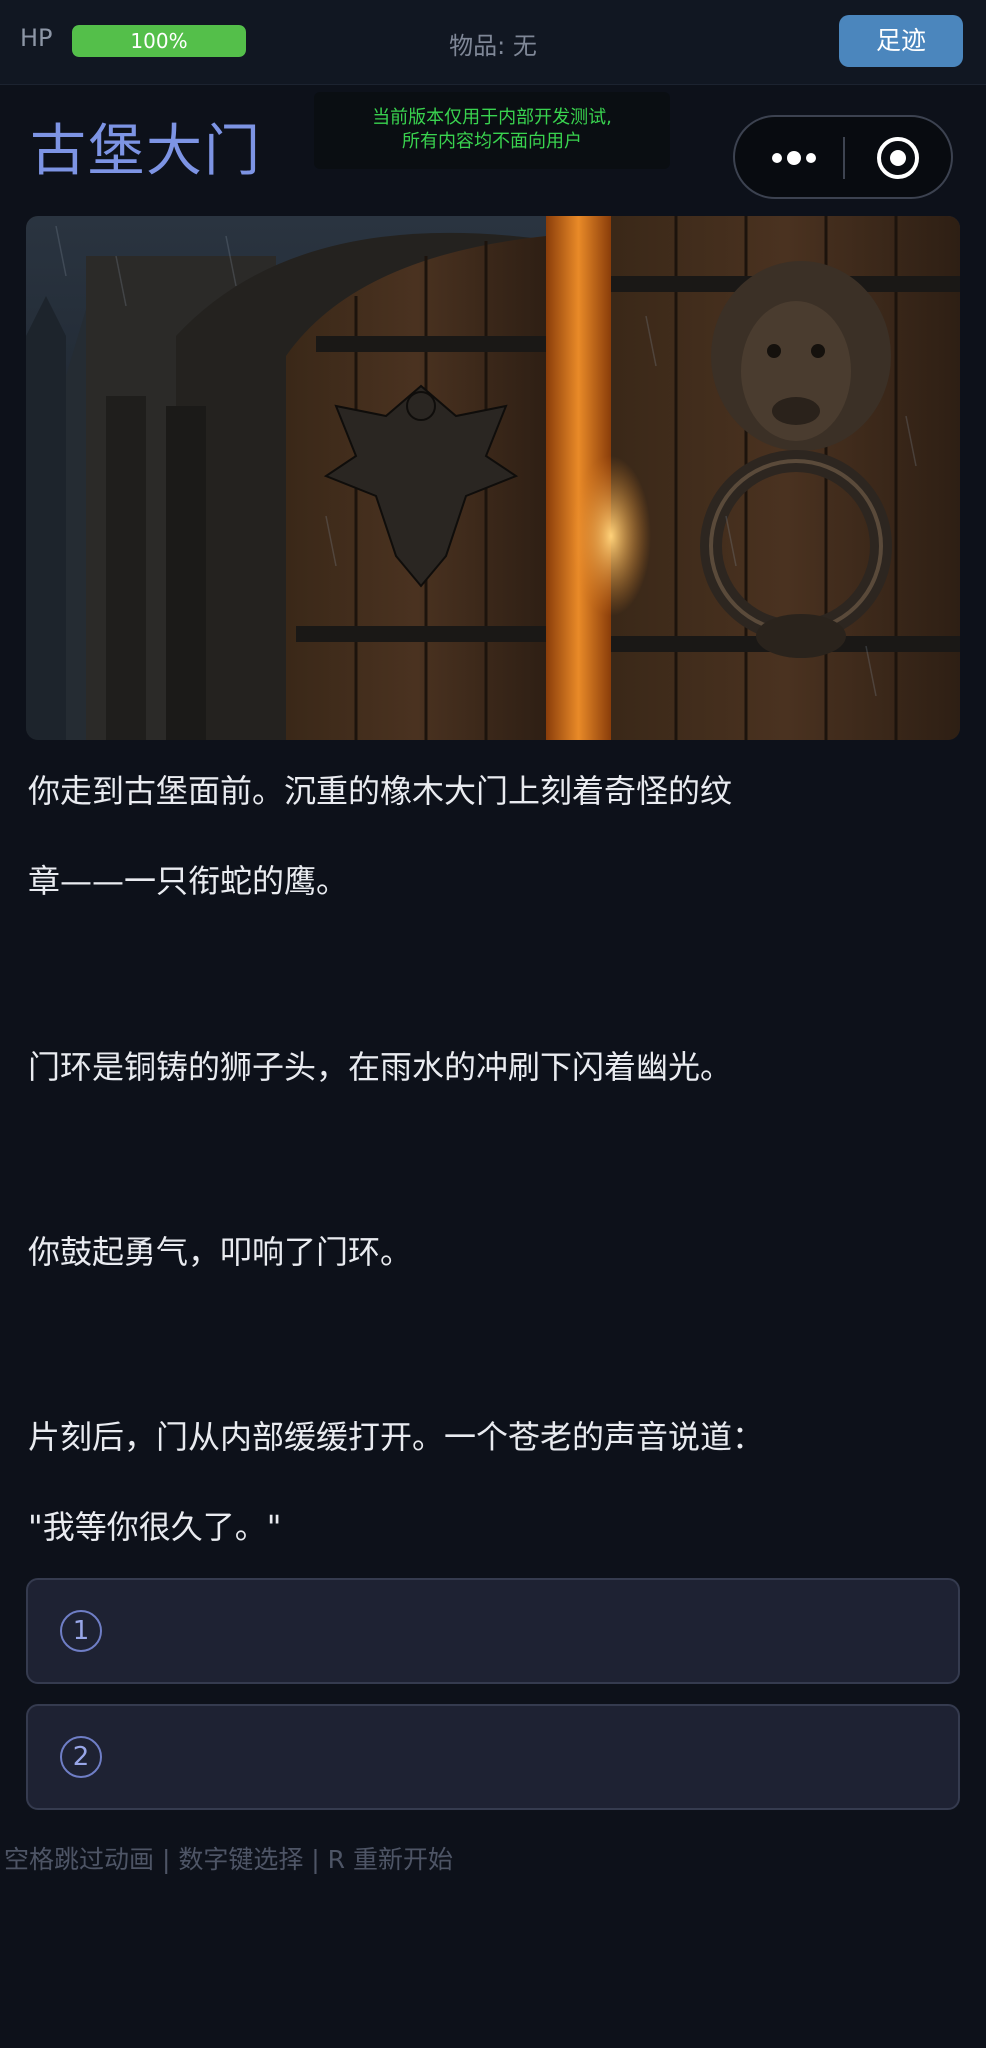 This screenshot has width=986, height=2048. What do you see at coordinates (794, 158) in the screenshot?
I see `more-options-icon` at bounding box center [794, 158].